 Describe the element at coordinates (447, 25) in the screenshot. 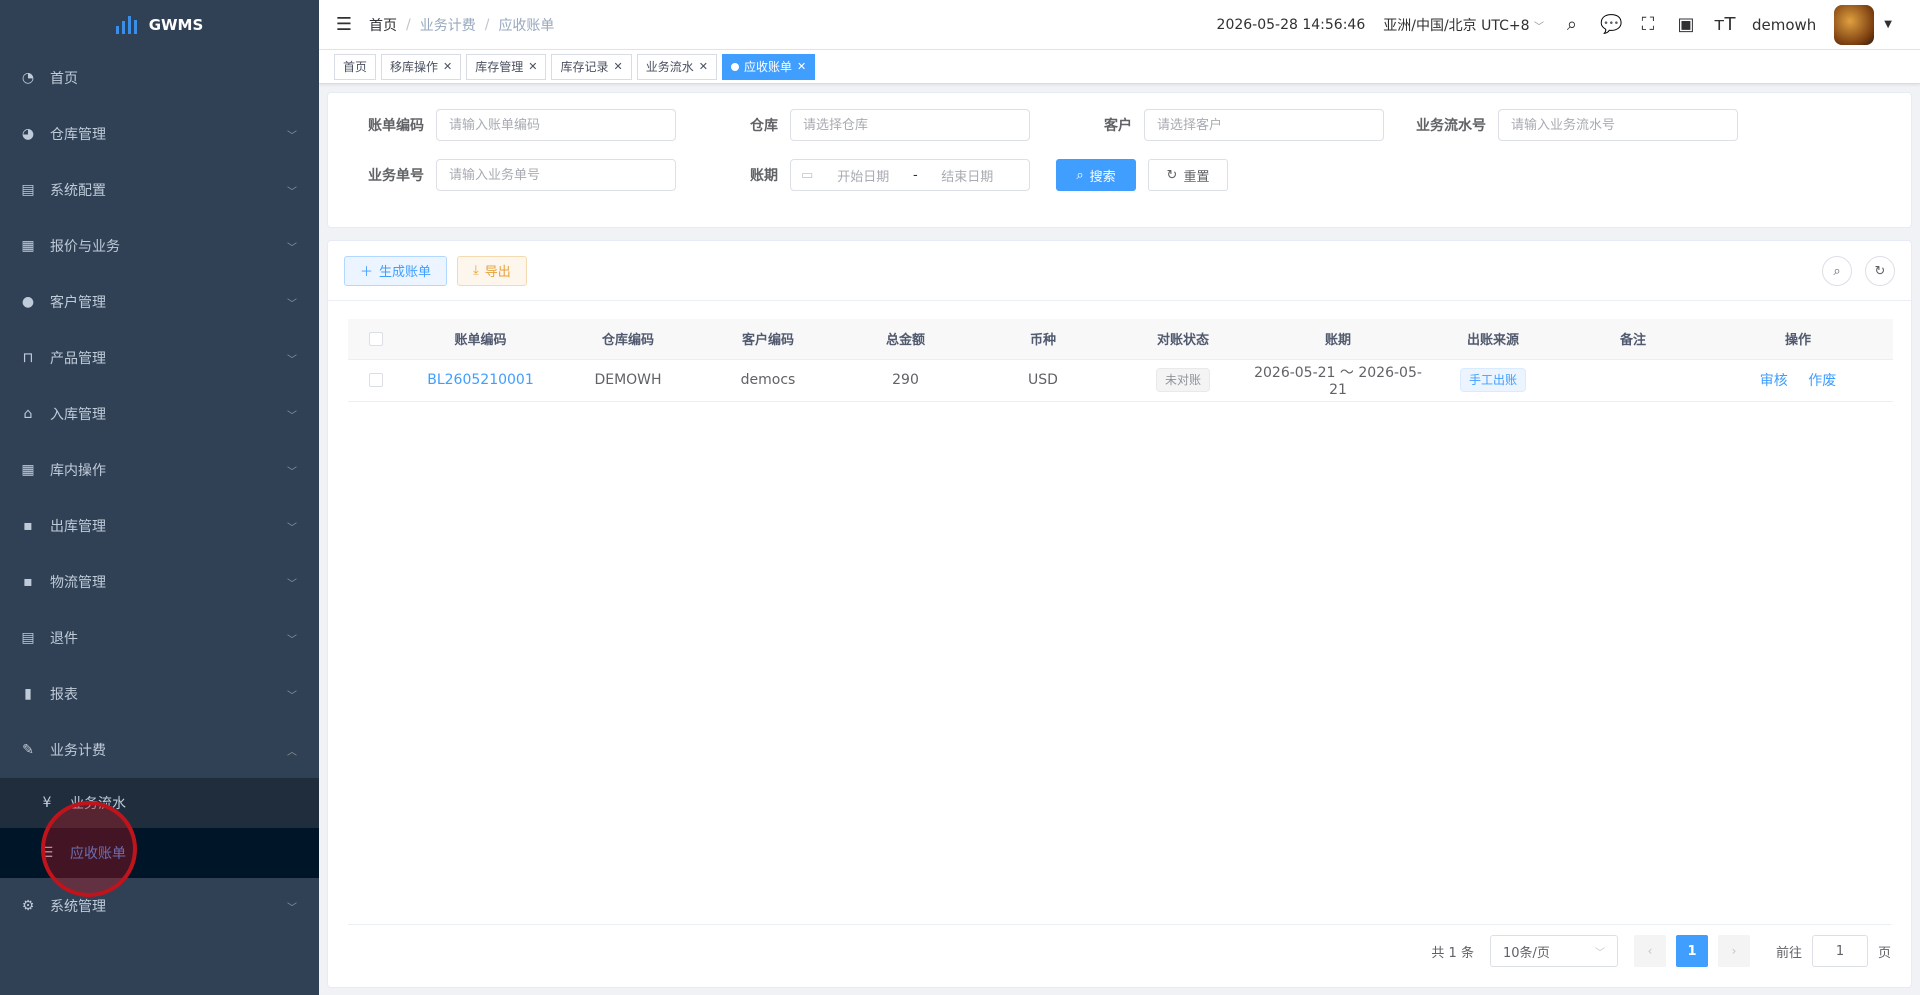

I see `breadcrumb-item: 业务计费` at that location.